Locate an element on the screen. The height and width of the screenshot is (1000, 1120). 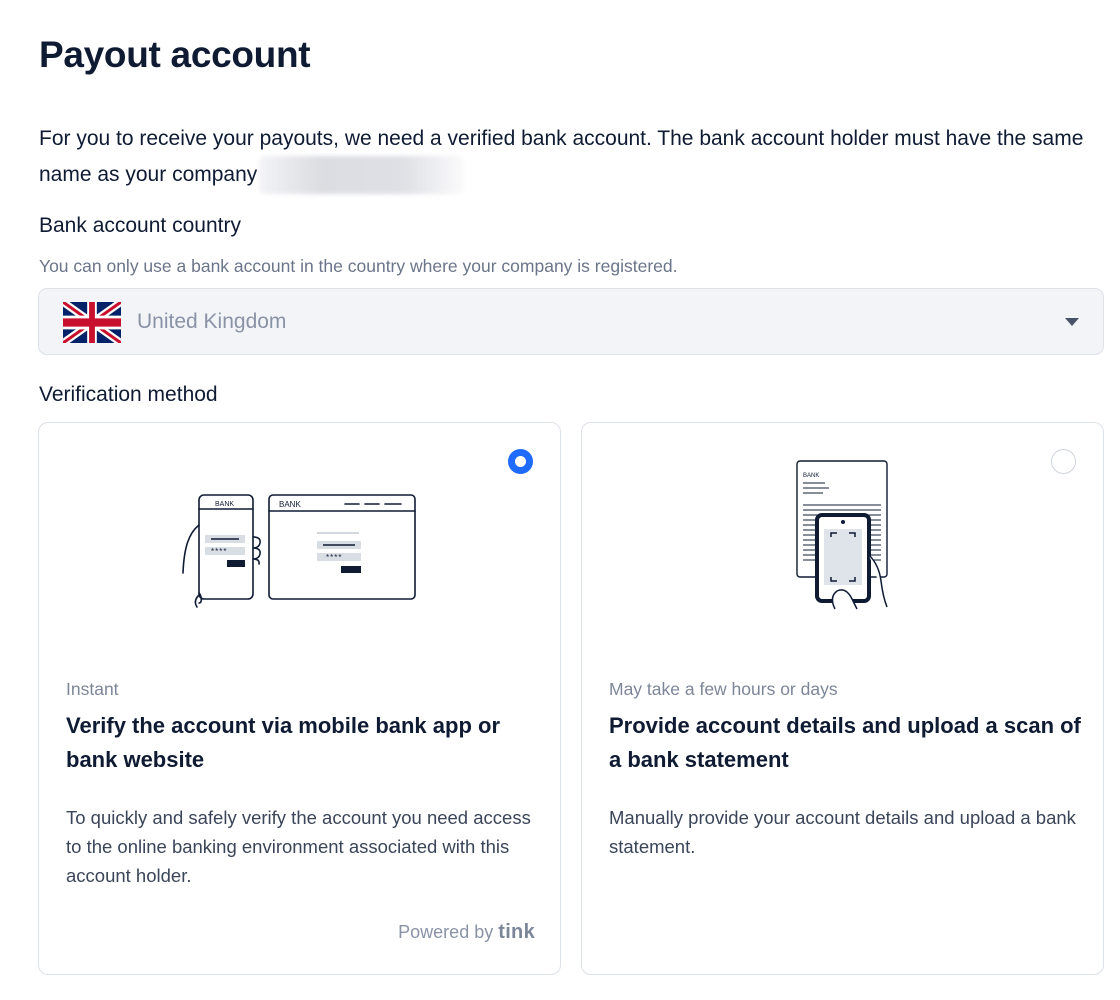
bank-country-value: United Kingdom is located at coordinates (212, 321).